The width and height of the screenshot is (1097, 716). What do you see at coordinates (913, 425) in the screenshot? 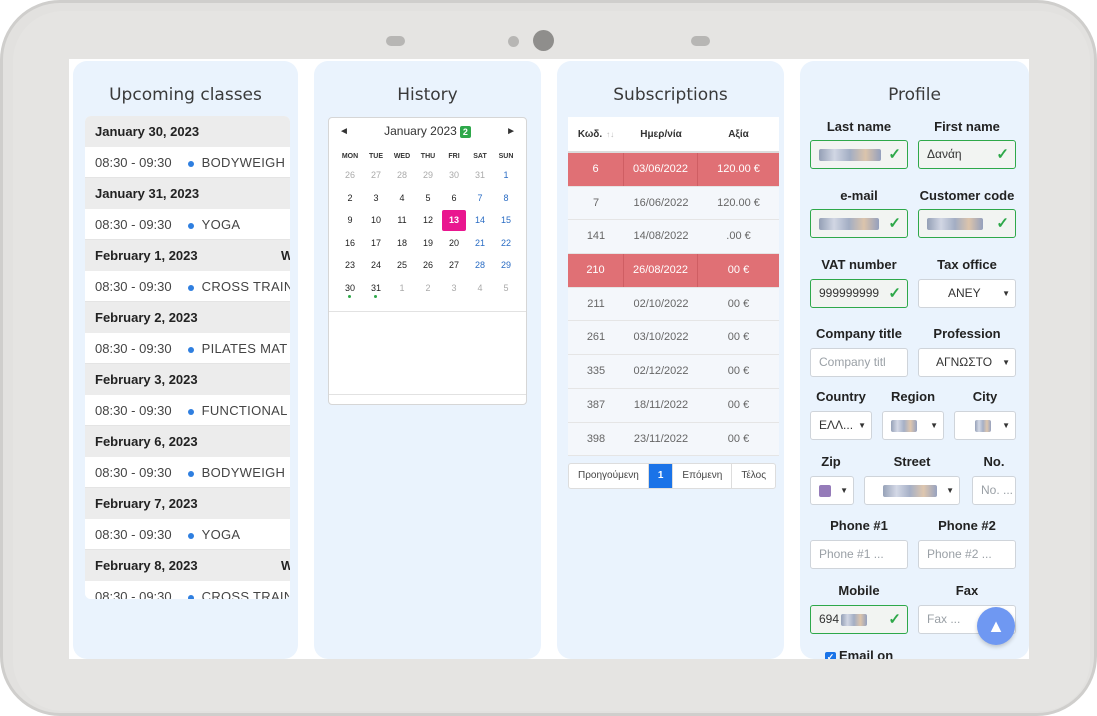
I see `region-select: ▼` at bounding box center [913, 425].